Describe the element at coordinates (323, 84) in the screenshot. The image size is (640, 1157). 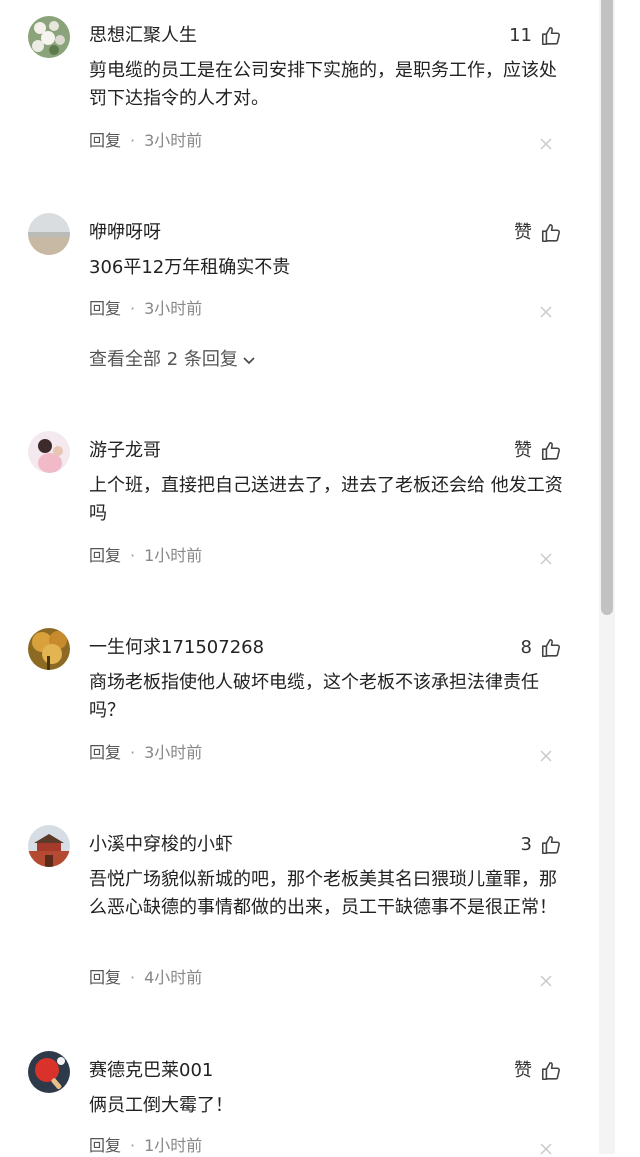
I see `comment-text: 剪电缆的员工是在公司安排下实施的，是职务工作，应该处罚下达指令的人才对。` at that location.